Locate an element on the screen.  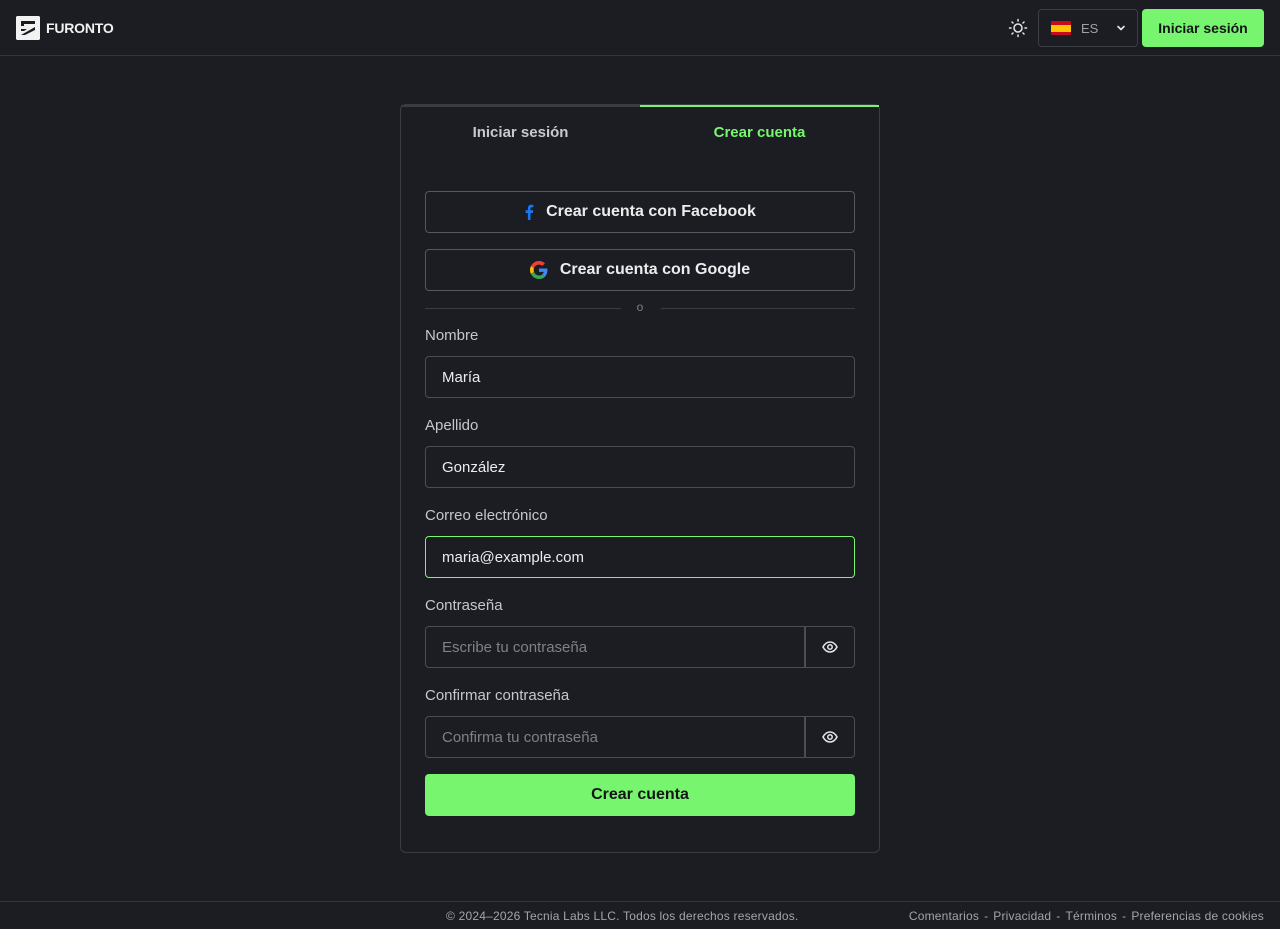
logo: FURONTO is located at coordinates (65, 28).